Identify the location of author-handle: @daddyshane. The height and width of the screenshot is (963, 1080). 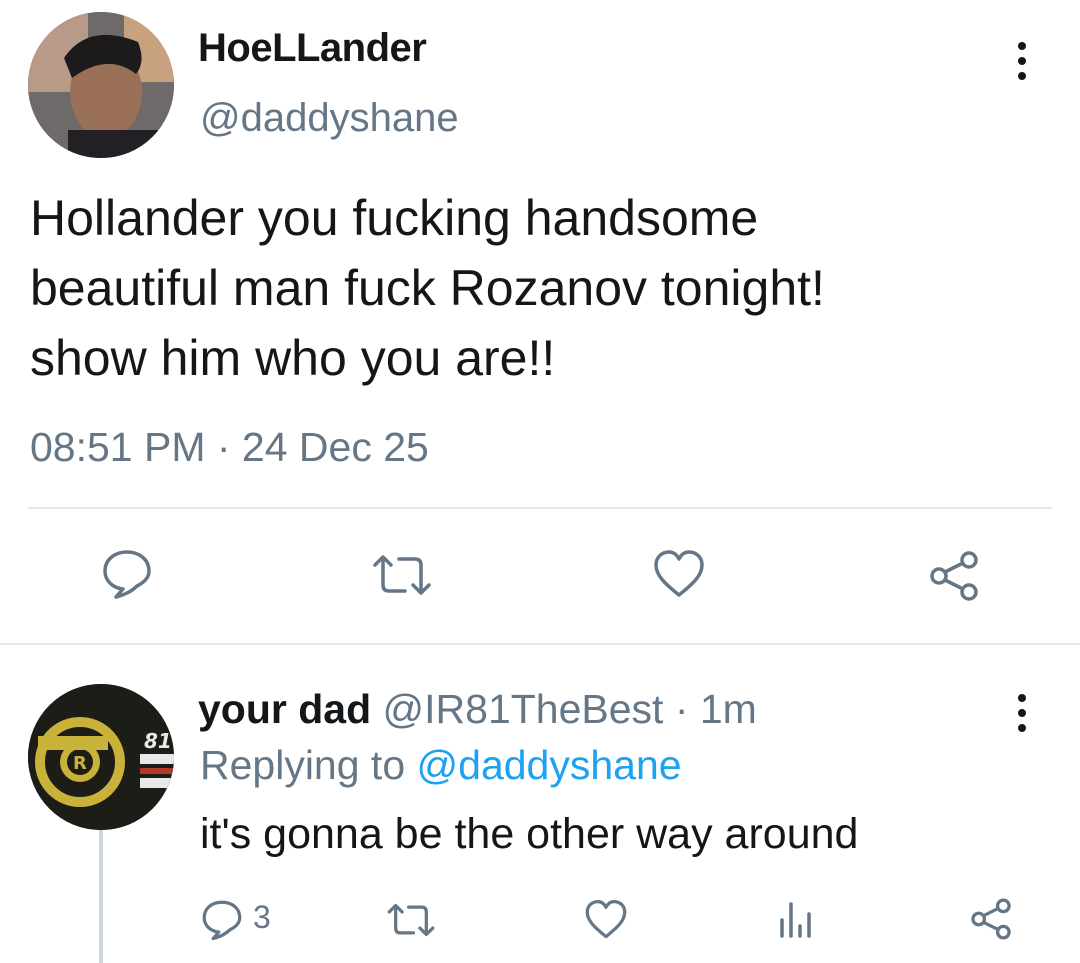
(329, 118).